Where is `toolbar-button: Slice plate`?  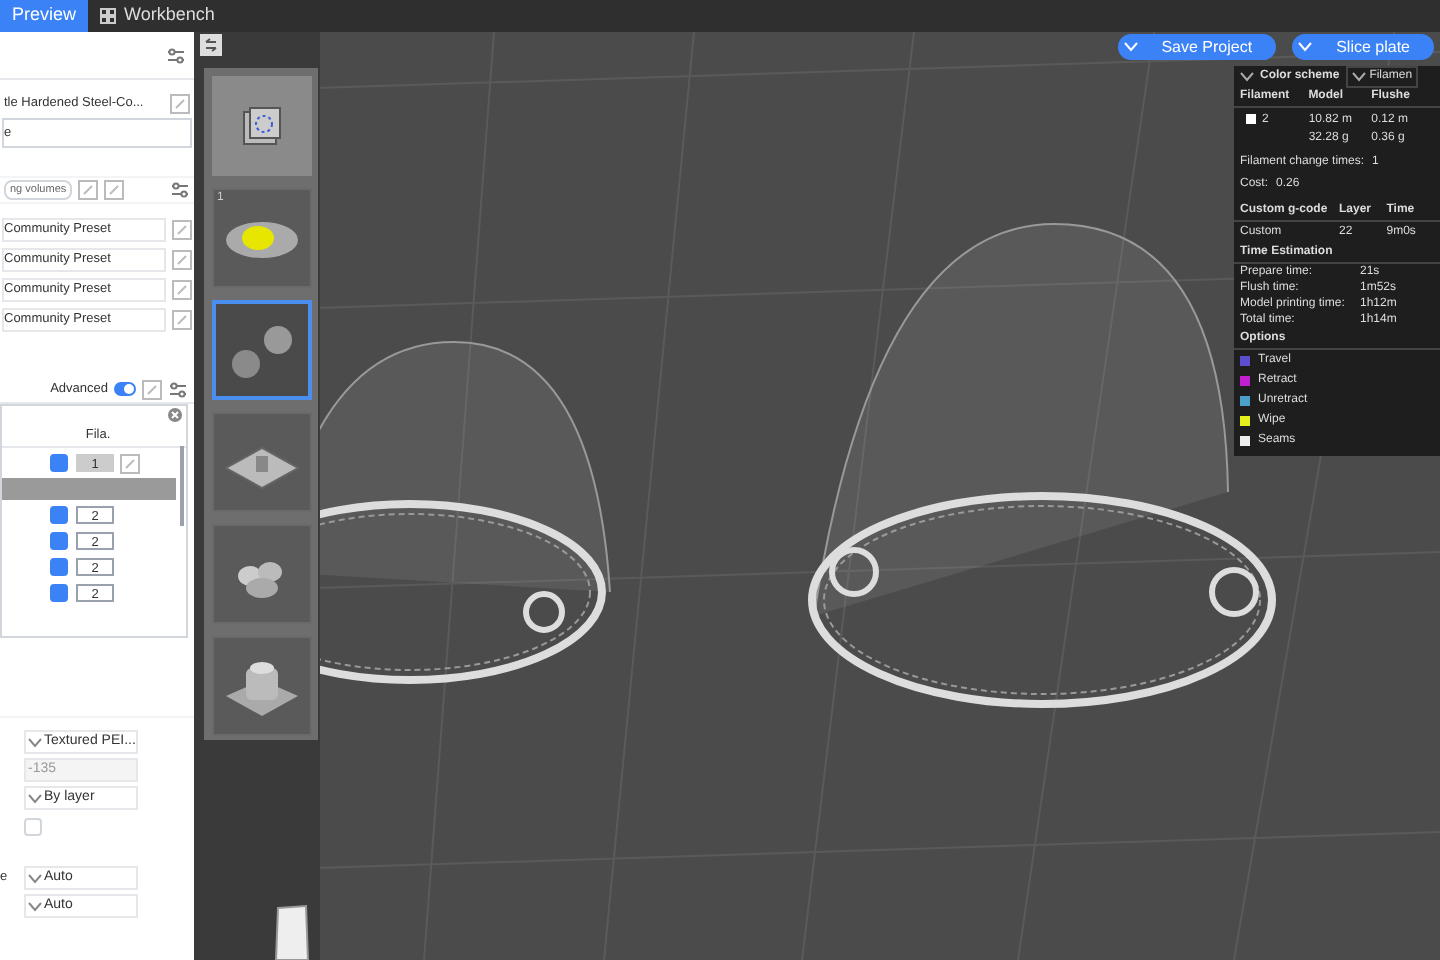 toolbar-button: Slice plate is located at coordinates (1363, 47).